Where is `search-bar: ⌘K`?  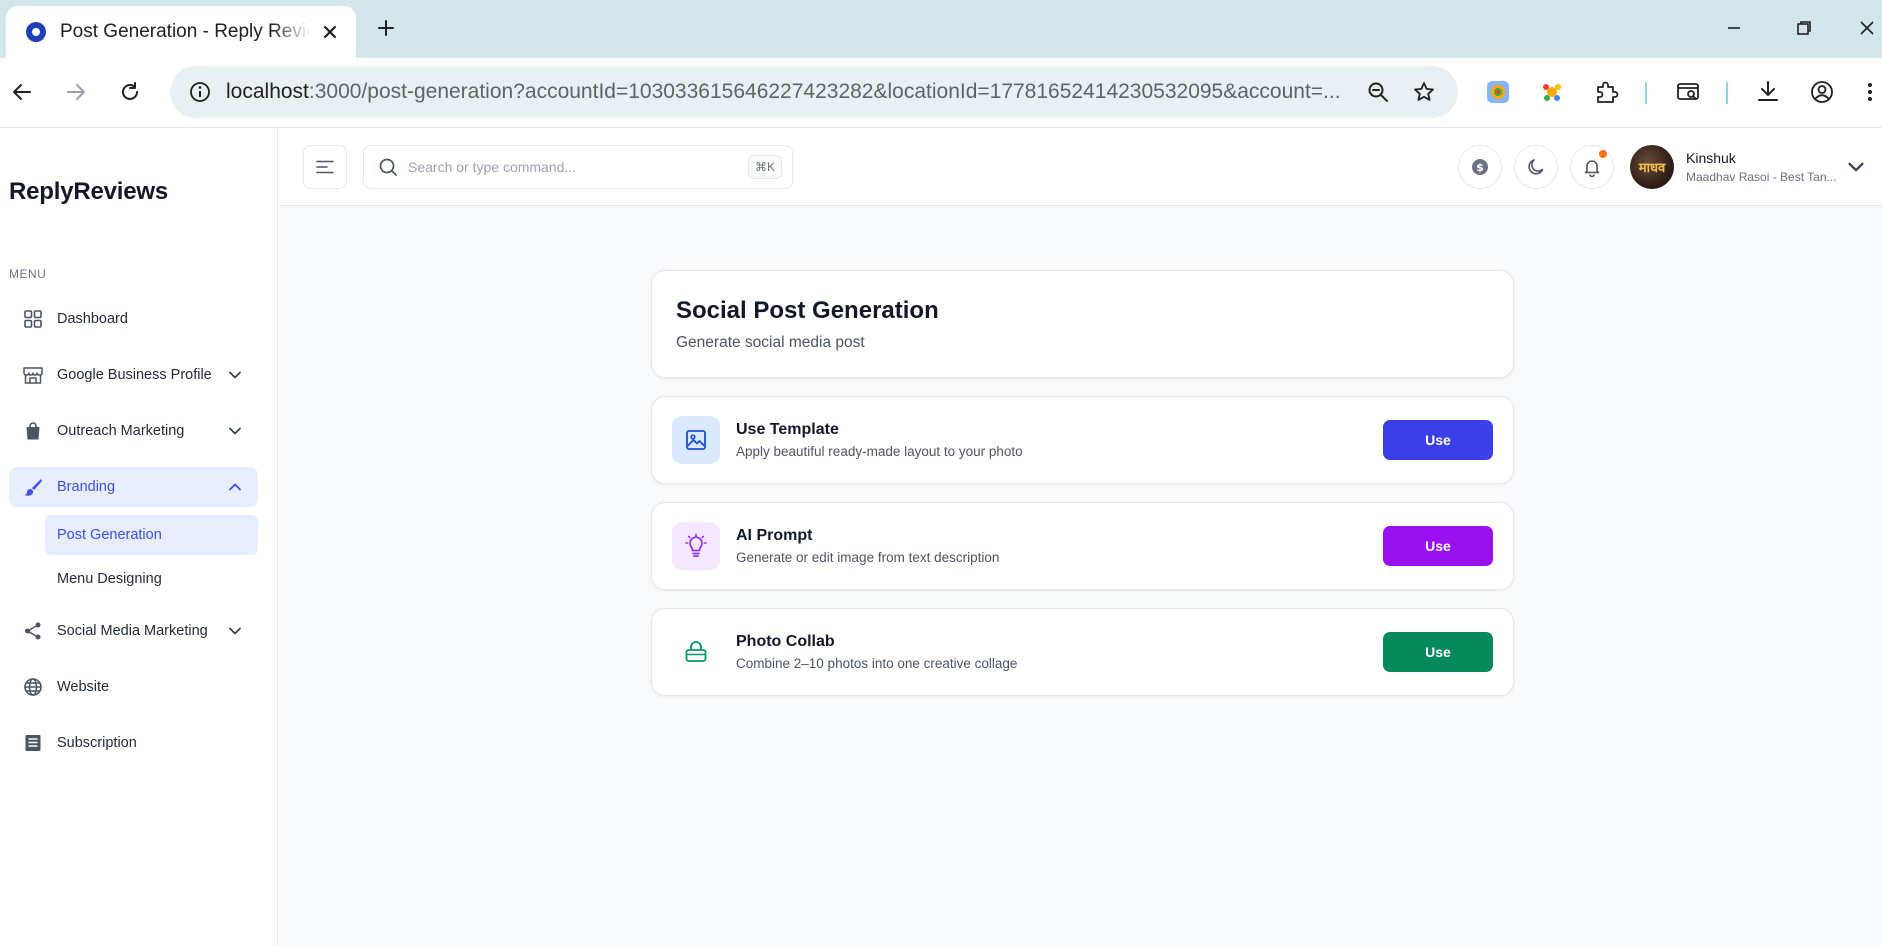 search-bar: ⌘K is located at coordinates (578, 167).